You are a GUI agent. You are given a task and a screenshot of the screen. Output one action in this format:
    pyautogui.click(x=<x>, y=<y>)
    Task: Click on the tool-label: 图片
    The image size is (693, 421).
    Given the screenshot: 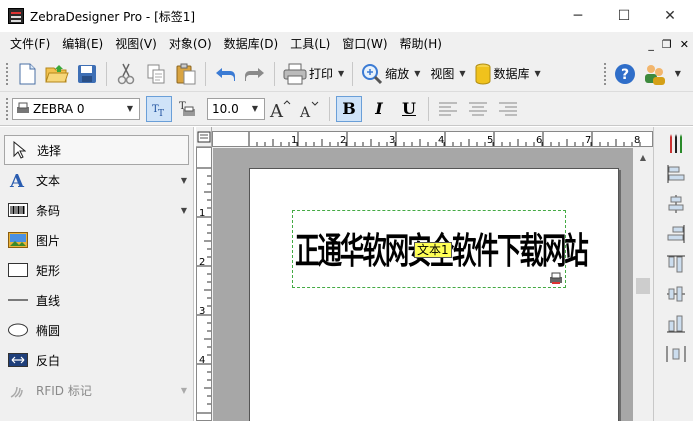 What is the action you would take?
    pyautogui.click(x=48, y=240)
    